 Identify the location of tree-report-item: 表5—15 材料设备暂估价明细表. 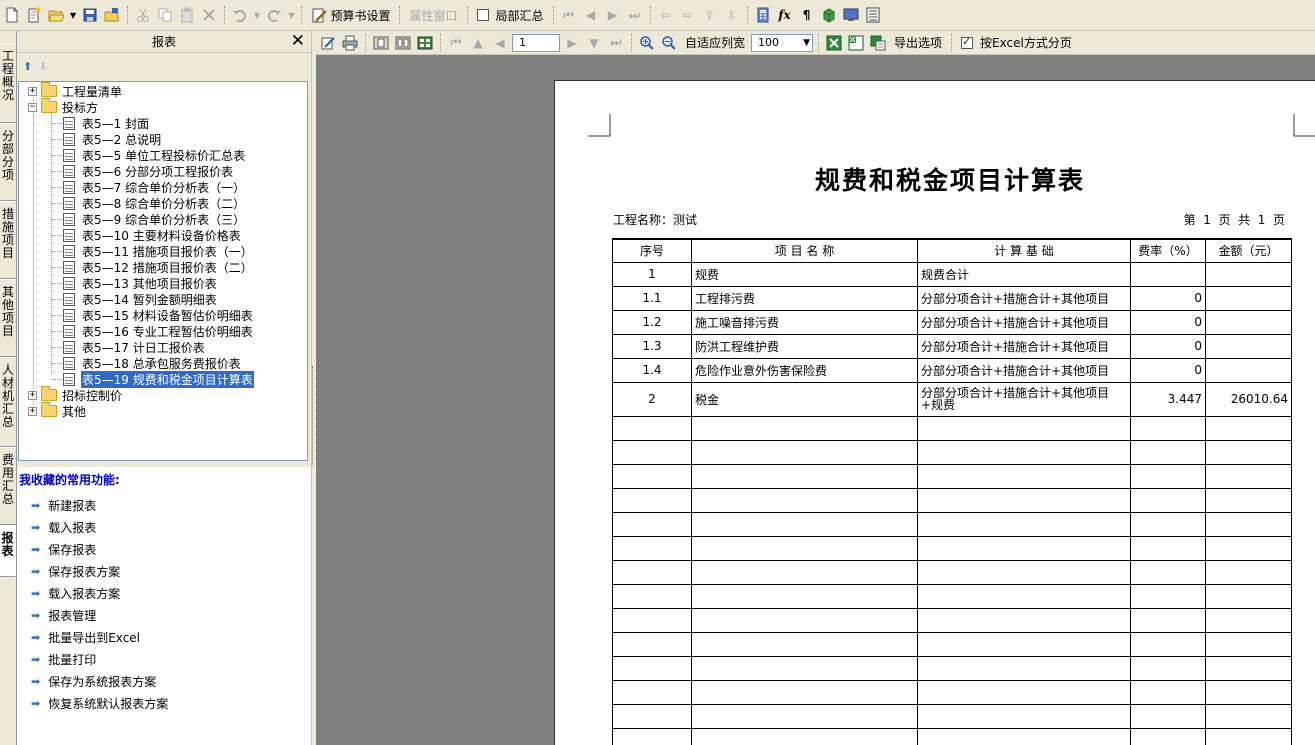
(158, 315).